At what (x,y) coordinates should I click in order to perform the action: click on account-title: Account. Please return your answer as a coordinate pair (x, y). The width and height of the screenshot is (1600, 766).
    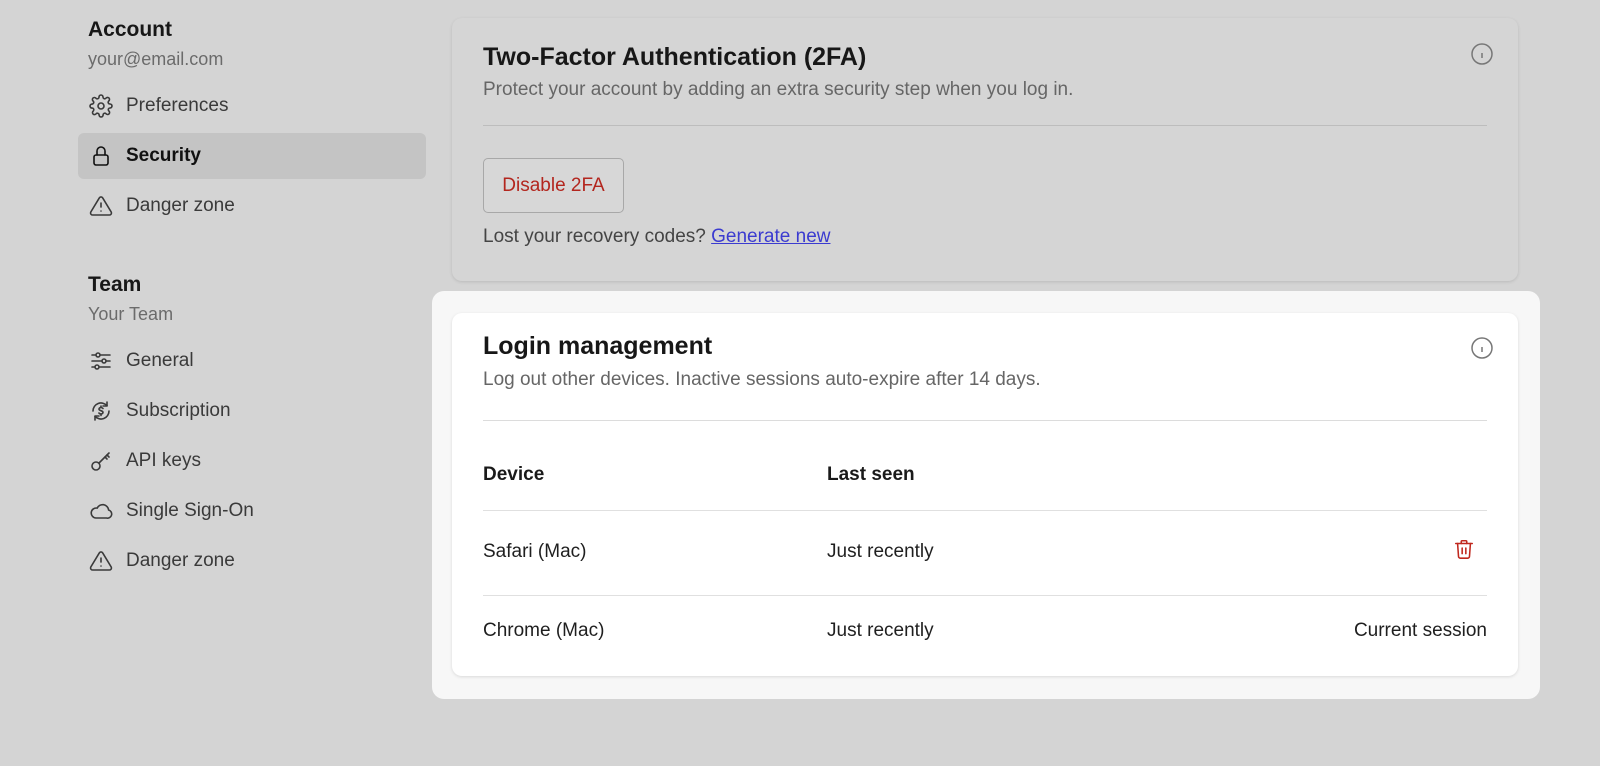
    Looking at the image, I should click on (130, 29).